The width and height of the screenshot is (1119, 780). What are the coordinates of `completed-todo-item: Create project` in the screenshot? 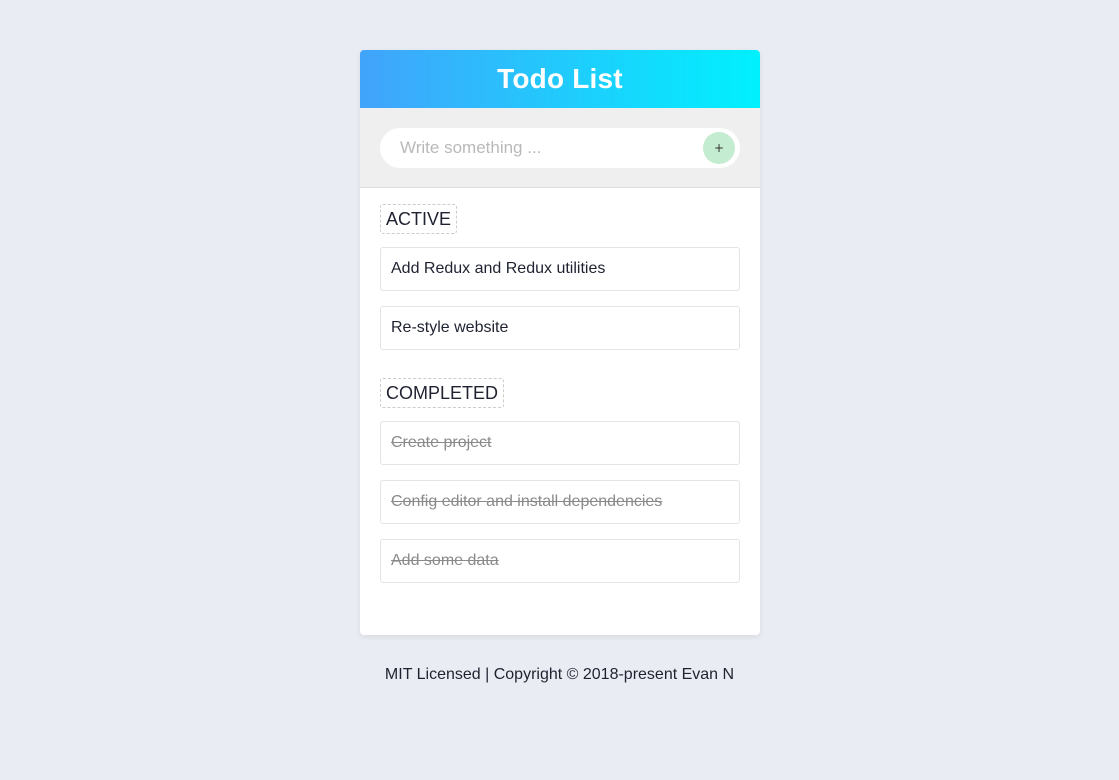 It's located at (560, 443).